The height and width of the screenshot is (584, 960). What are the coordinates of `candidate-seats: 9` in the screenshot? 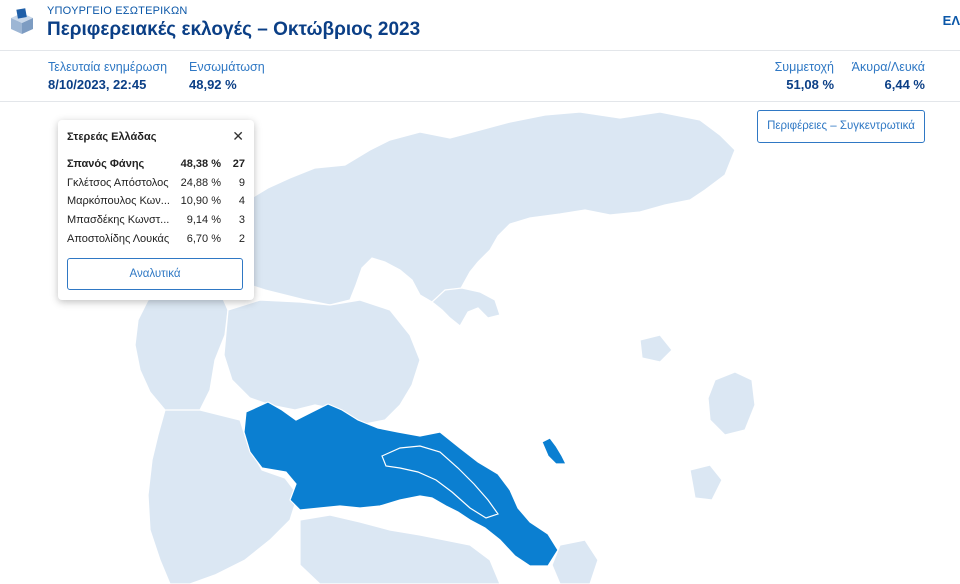 It's located at (241, 183).